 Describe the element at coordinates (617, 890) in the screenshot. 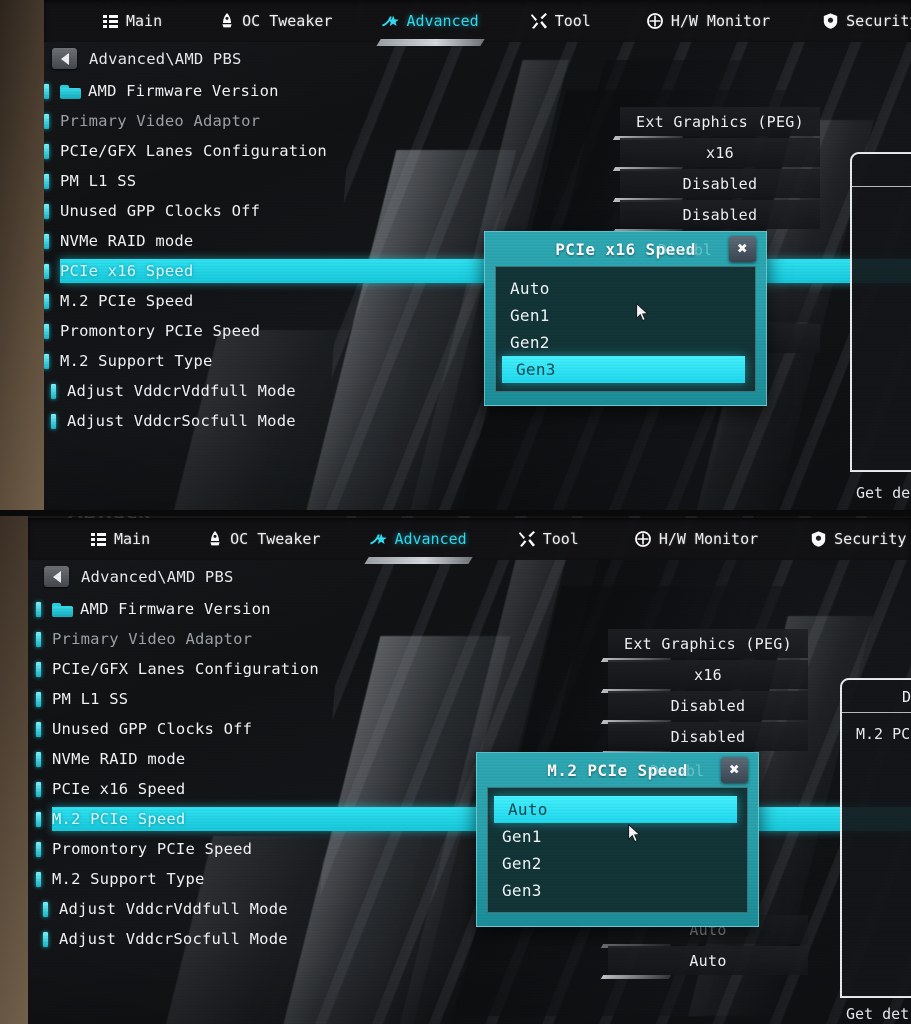

I see `dialog-option: Gen3` at that location.